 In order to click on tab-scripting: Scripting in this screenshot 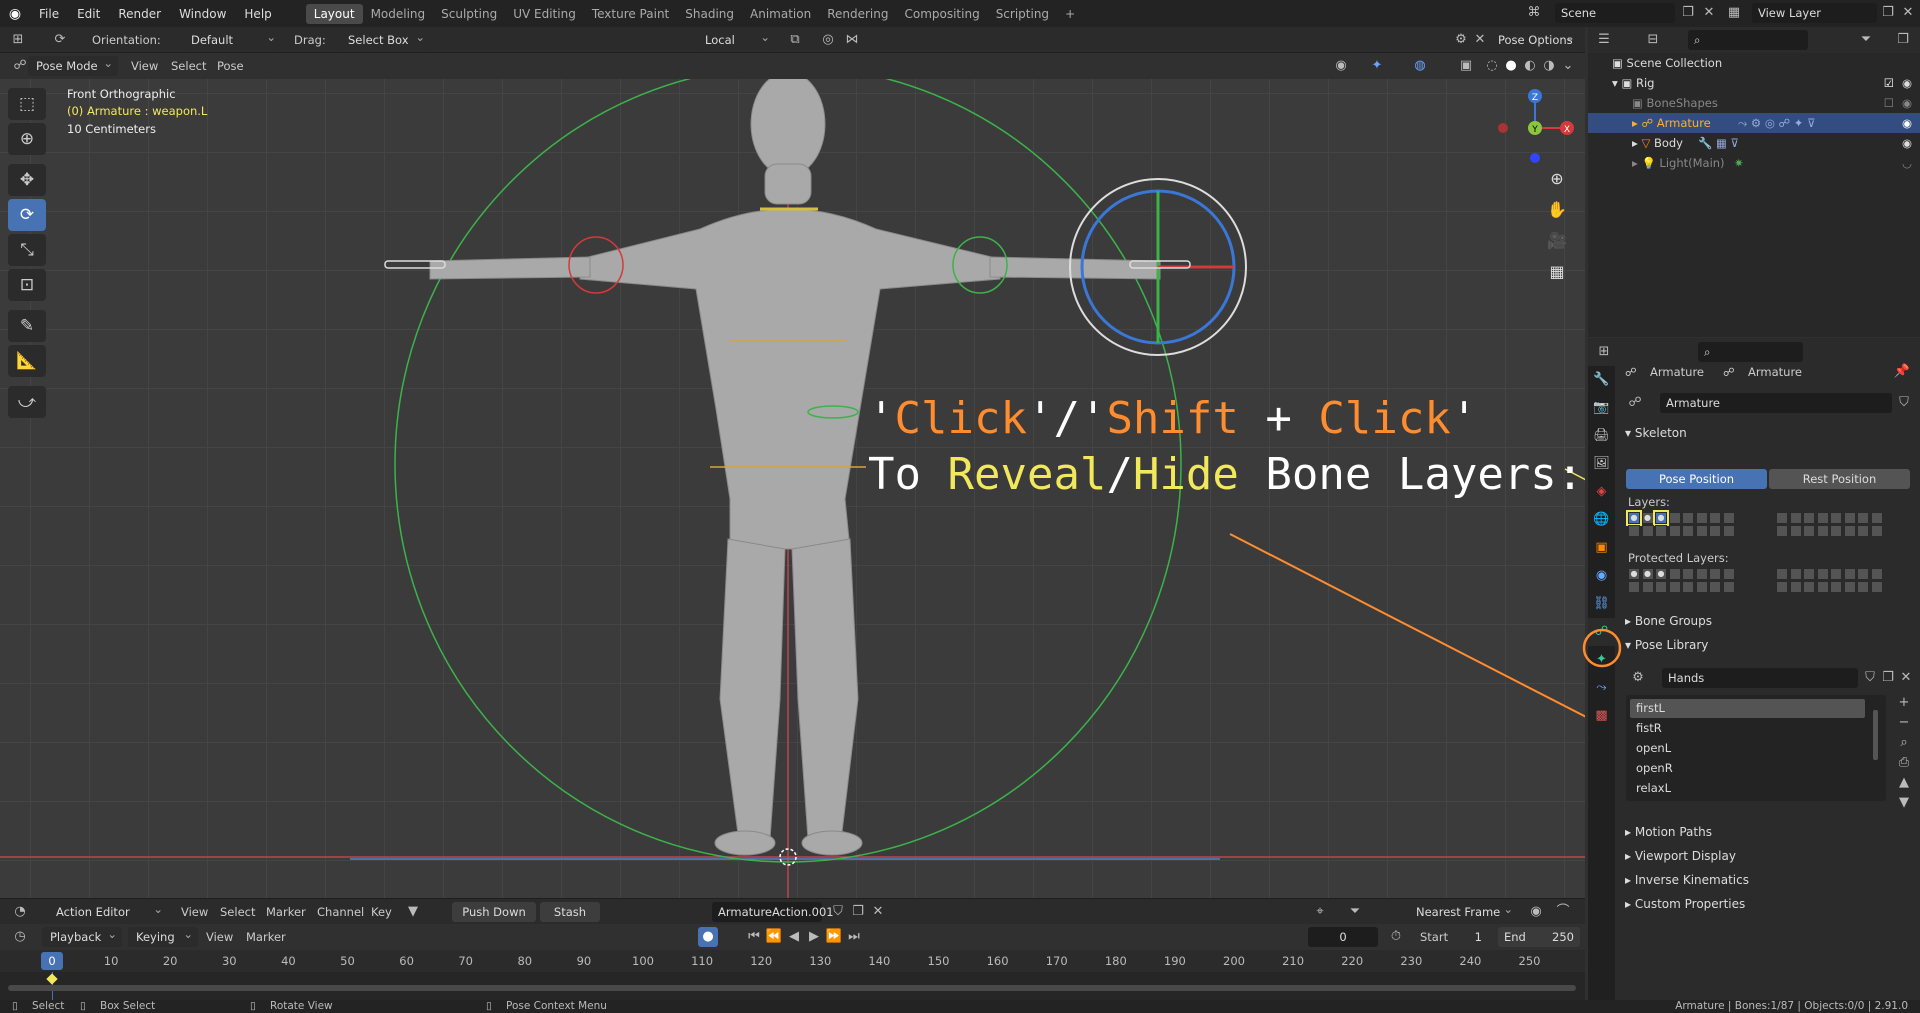, I will do `click(1022, 14)`.